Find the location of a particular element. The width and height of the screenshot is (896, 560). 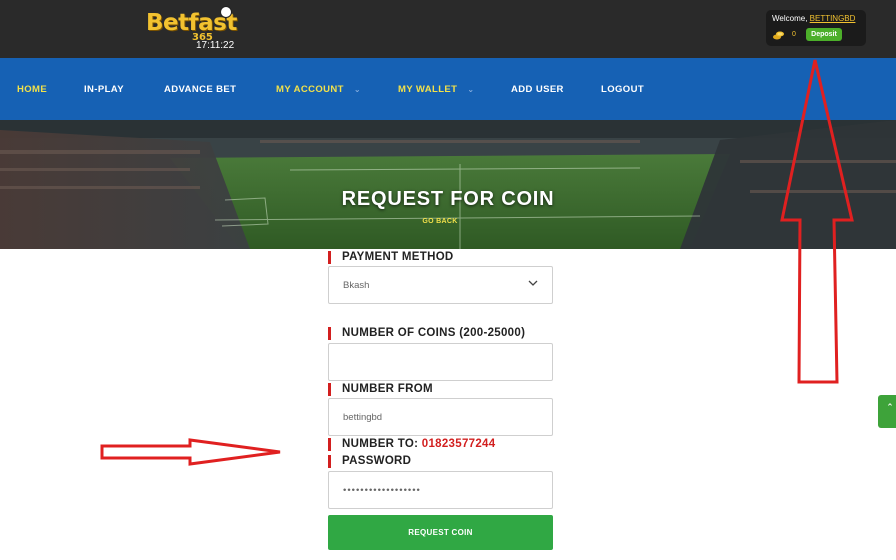

number-to-prefix: NUMBER TO: is located at coordinates (382, 444).